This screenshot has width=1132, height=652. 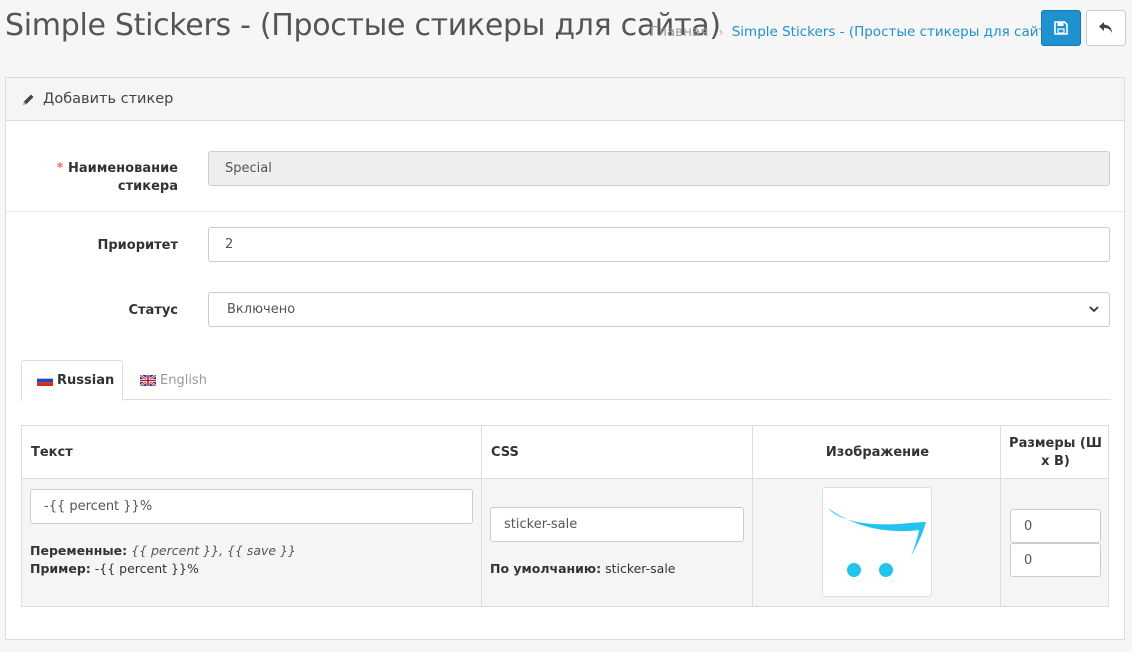 I want to click on cart-logo-icon, so click(x=877, y=542).